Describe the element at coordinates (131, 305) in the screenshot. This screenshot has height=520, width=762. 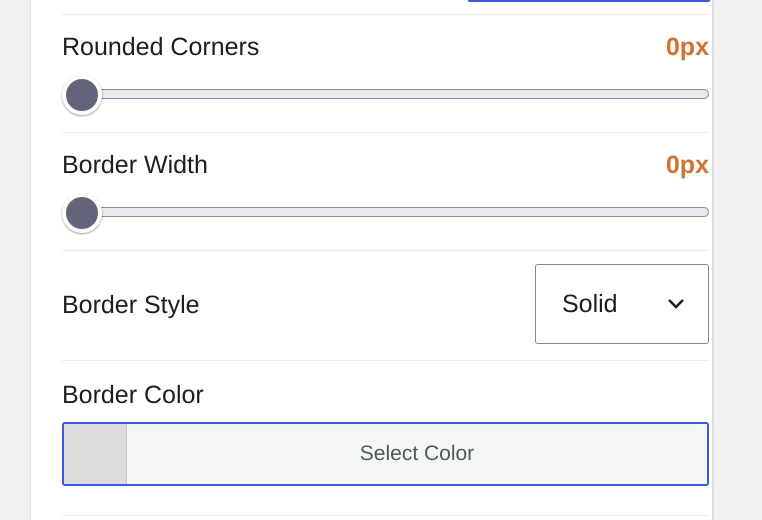
I see `setting-label: Border Style` at that location.